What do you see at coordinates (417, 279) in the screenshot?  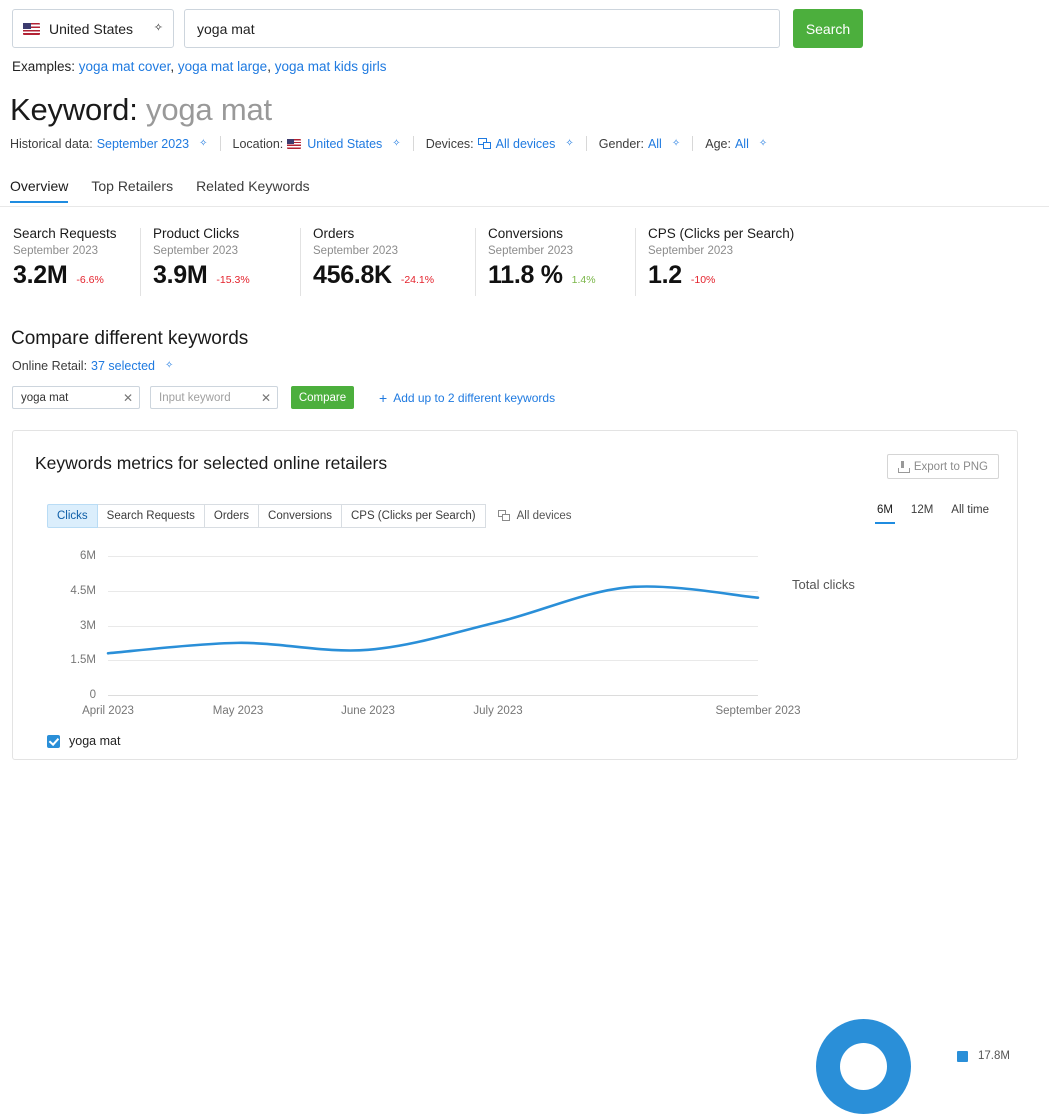 I see `metric-delta: -24.1%` at bounding box center [417, 279].